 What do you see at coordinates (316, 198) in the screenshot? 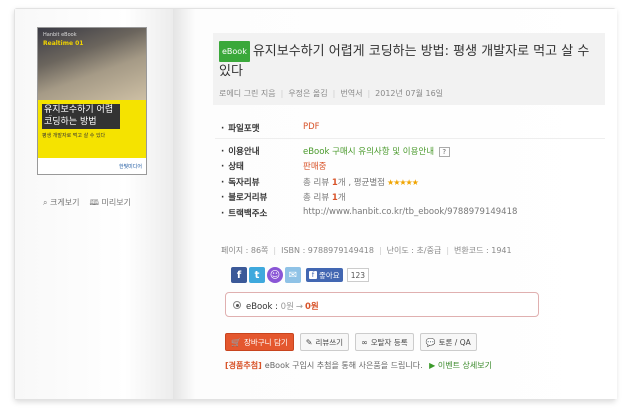
I see `blog-review-prefix: 총 리뷰` at bounding box center [316, 198].